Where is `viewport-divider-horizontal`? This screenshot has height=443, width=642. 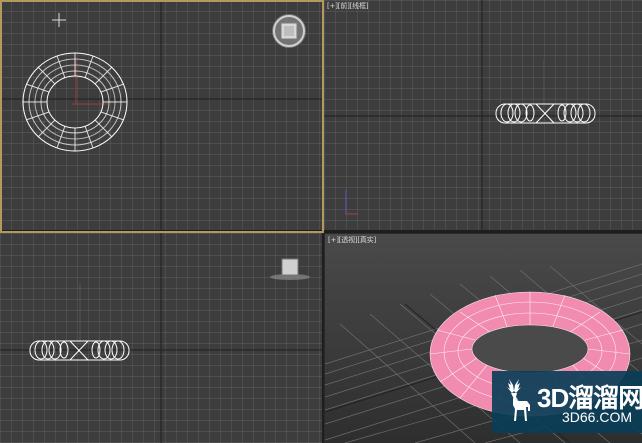 viewport-divider-horizontal is located at coordinates (321, 231).